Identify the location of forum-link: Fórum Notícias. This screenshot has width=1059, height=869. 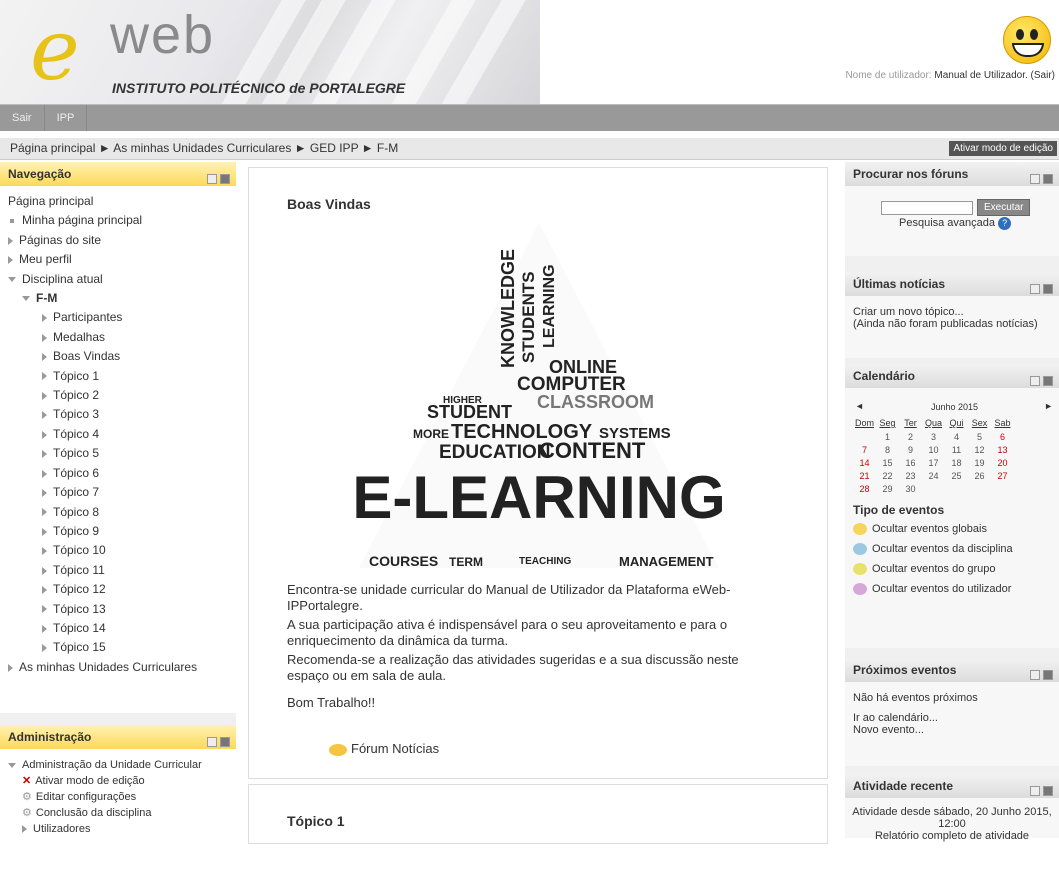
(384, 748).